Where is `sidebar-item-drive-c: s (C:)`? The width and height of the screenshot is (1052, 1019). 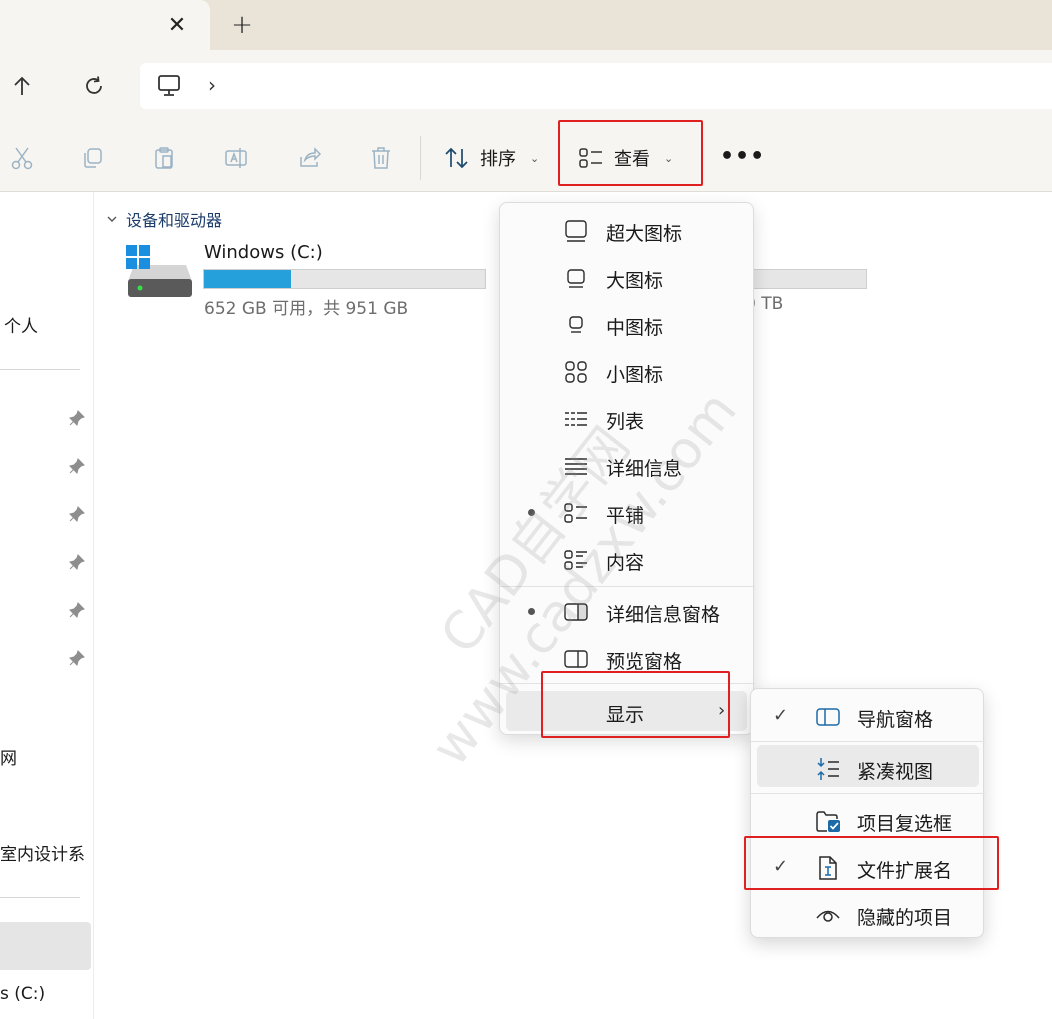
sidebar-item-drive-c: s (C:) is located at coordinates (22, 994).